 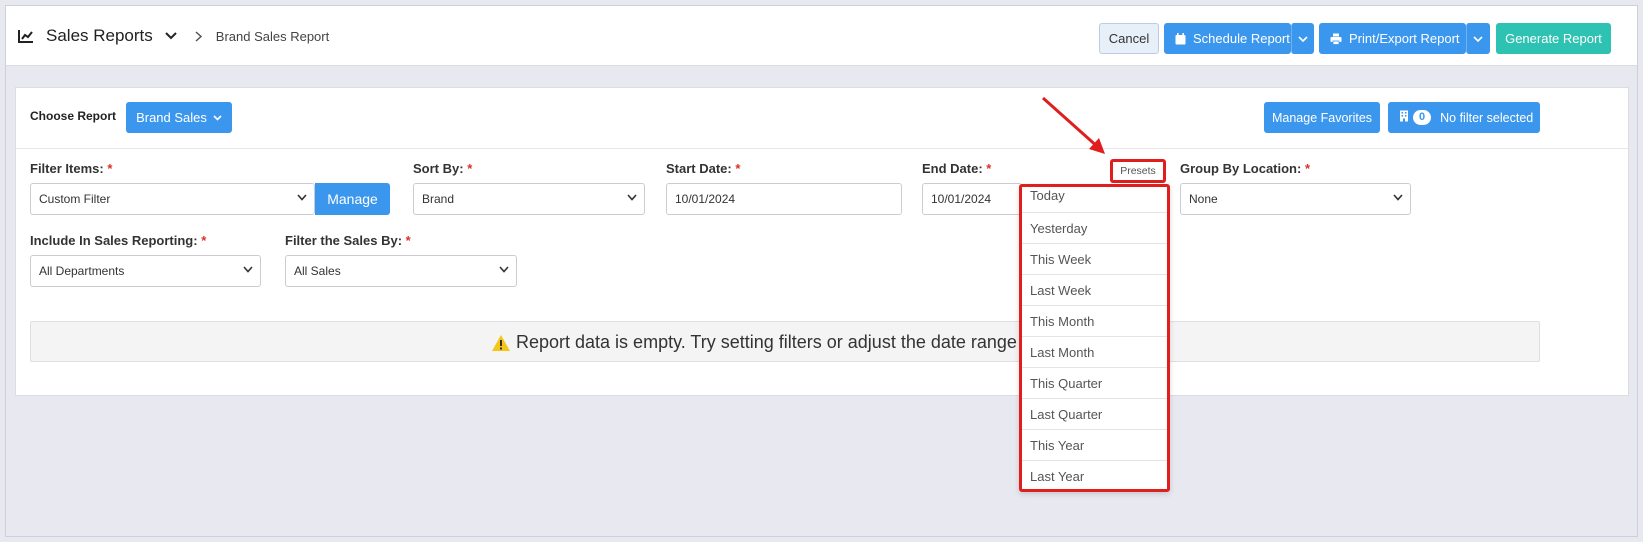 What do you see at coordinates (1487, 117) in the screenshot?
I see `filter-status-label: No filter selected` at bounding box center [1487, 117].